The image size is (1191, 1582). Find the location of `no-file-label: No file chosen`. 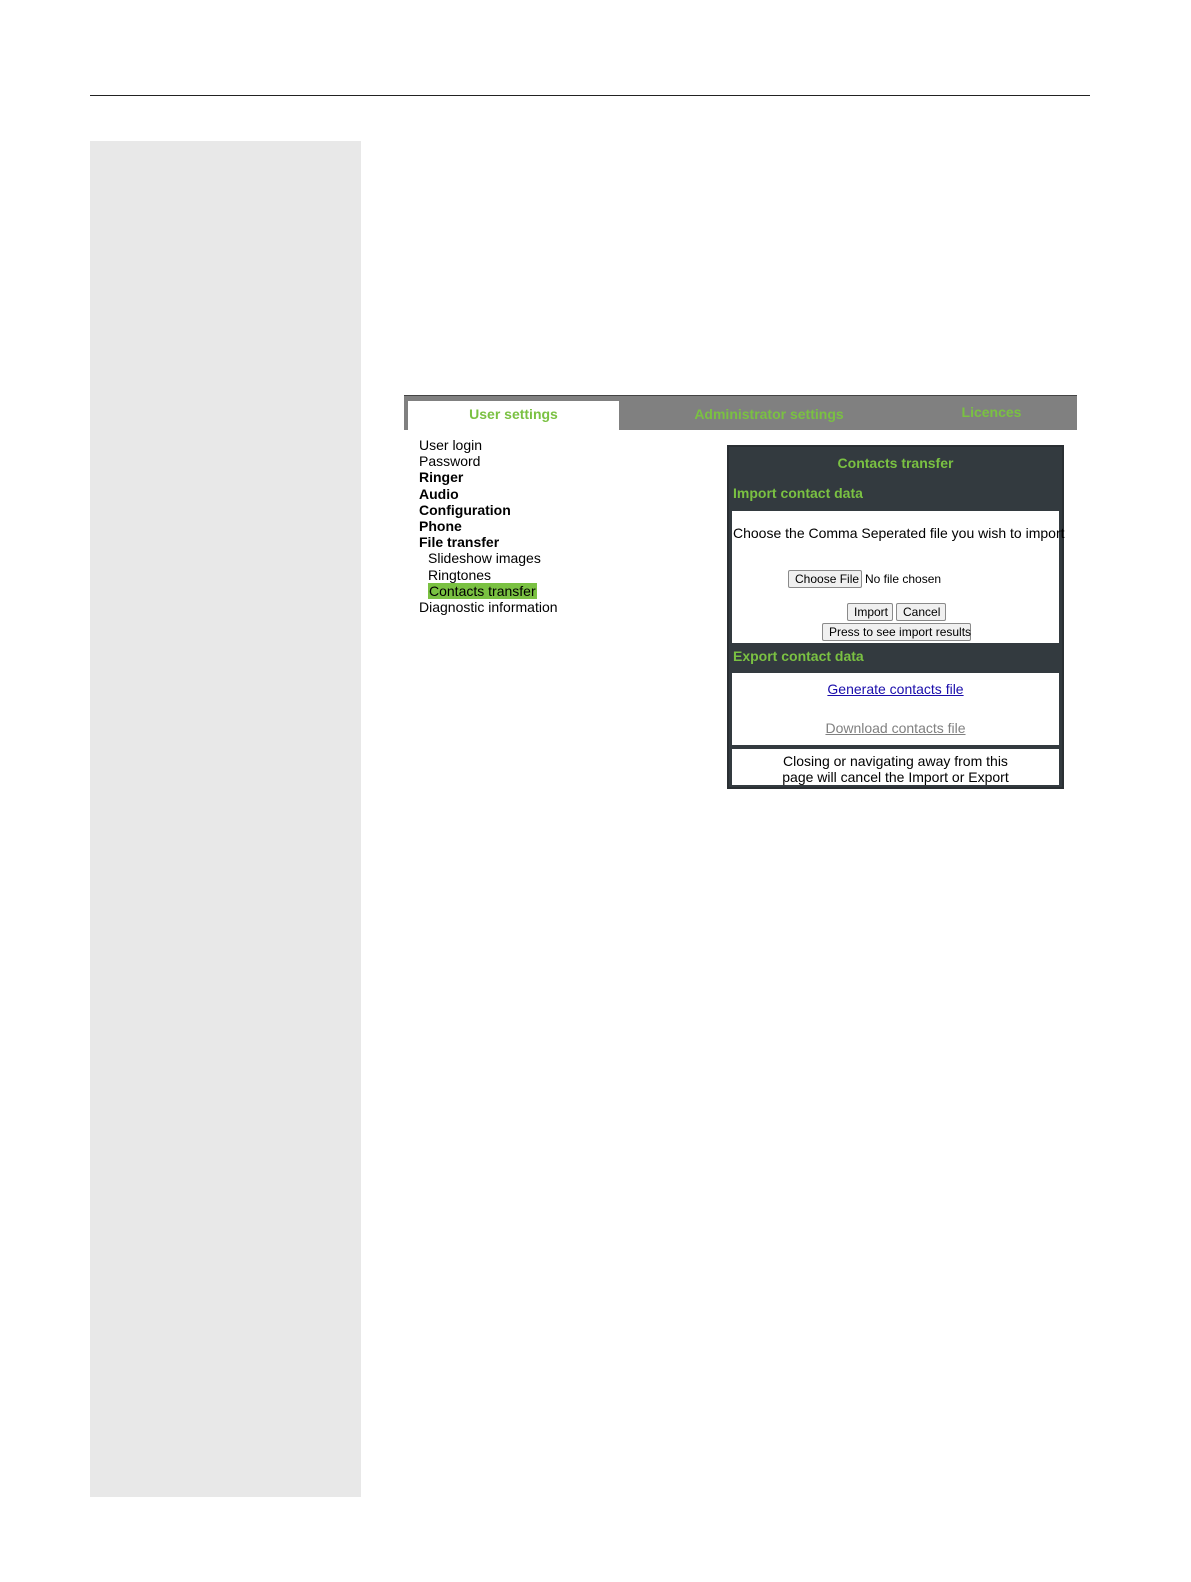

no-file-label: No file chosen is located at coordinates (903, 579).